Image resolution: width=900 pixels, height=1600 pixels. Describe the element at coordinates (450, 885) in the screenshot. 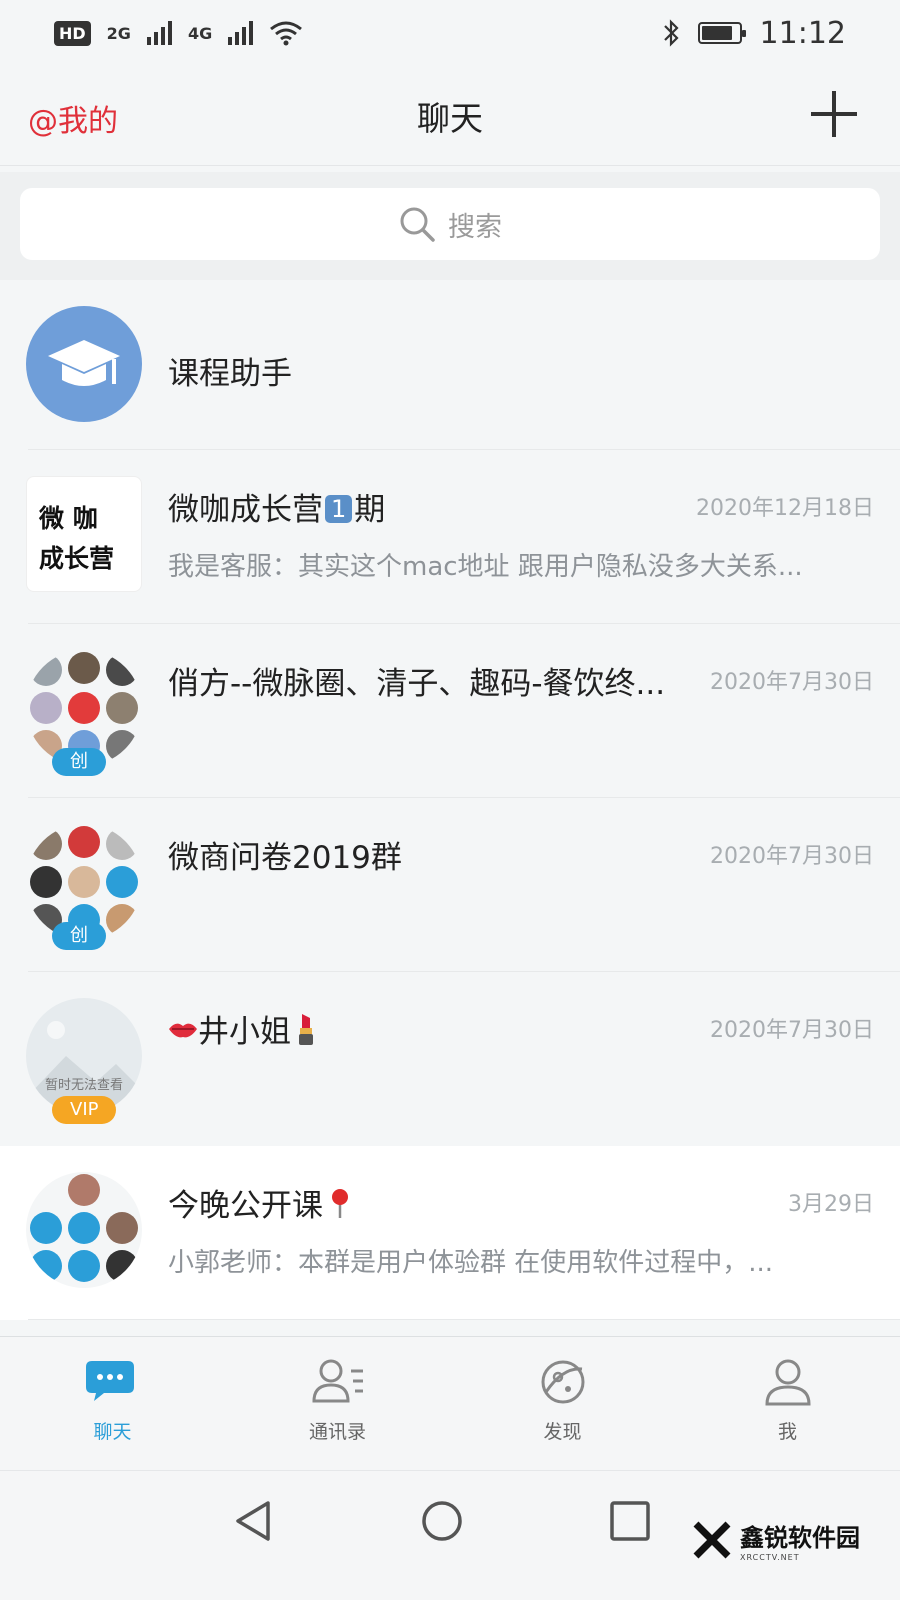

I see `chat-item-survey-group: 创 微商问卷2019群 2020年7月30日` at that location.